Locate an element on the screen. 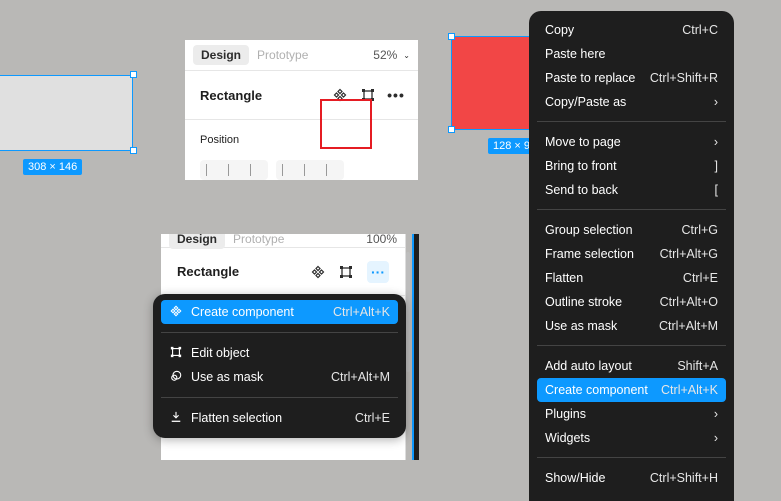 The height and width of the screenshot is (501, 781). menu-item-label: Plugins is located at coordinates (565, 414).